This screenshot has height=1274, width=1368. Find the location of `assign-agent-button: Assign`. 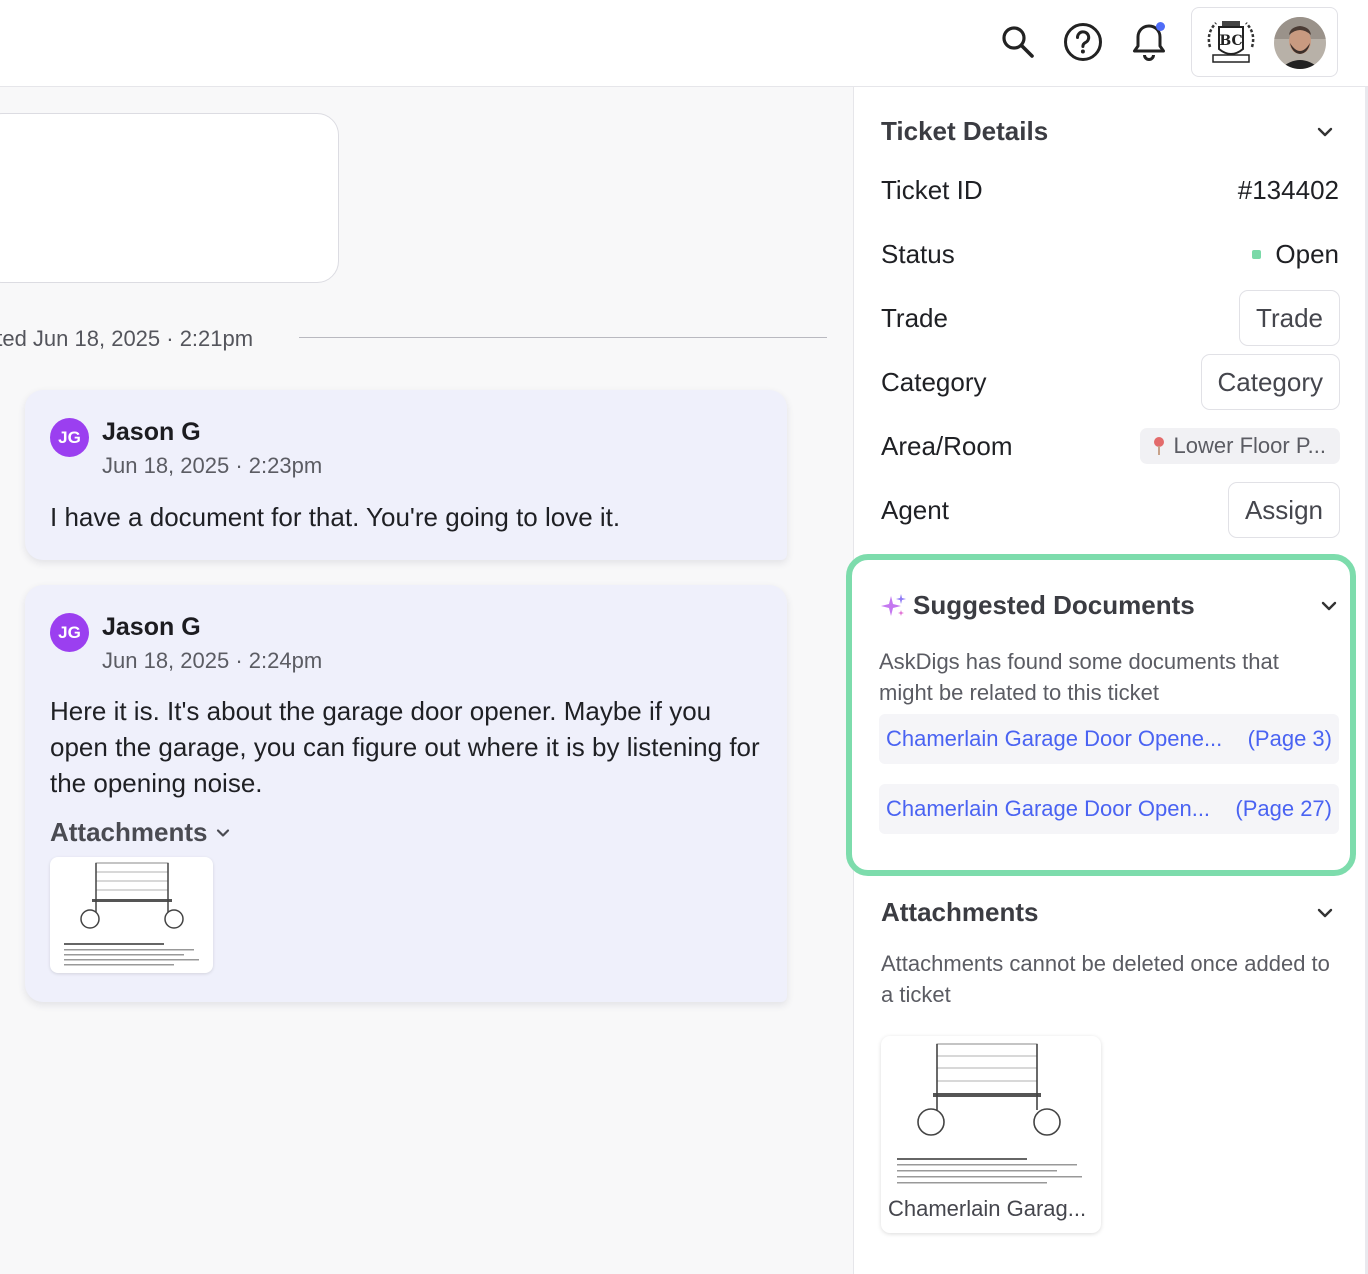

assign-agent-button: Assign is located at coordinates (1283, 510).